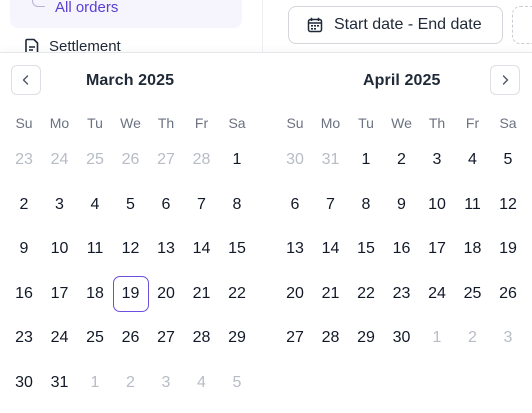 Image resolution: width=532 pixels, height=413 pixels. I want to click on chevron-right-icon, so click(505, 80).